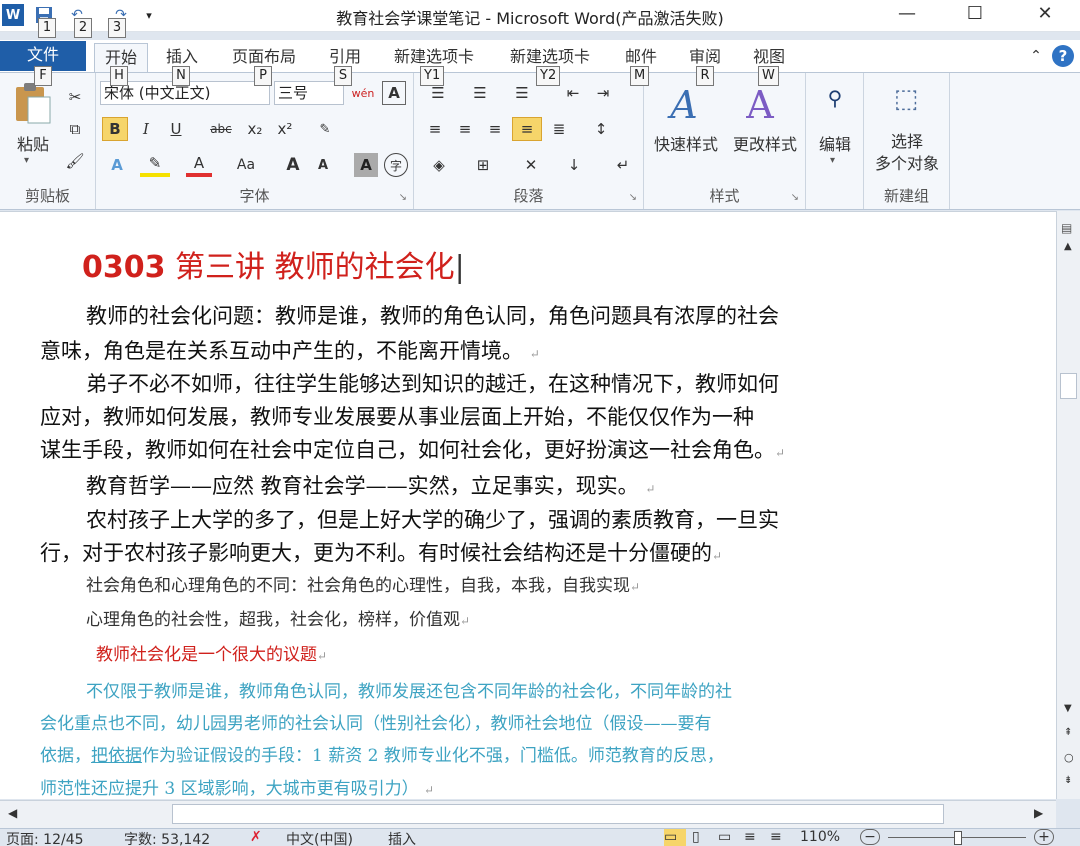 This screenshot has height=846, width=1080. What do you see at coordinates (480, 93) in the screenshot?
I see `numbering-icon: ☰` at bounding box center [480, 93].